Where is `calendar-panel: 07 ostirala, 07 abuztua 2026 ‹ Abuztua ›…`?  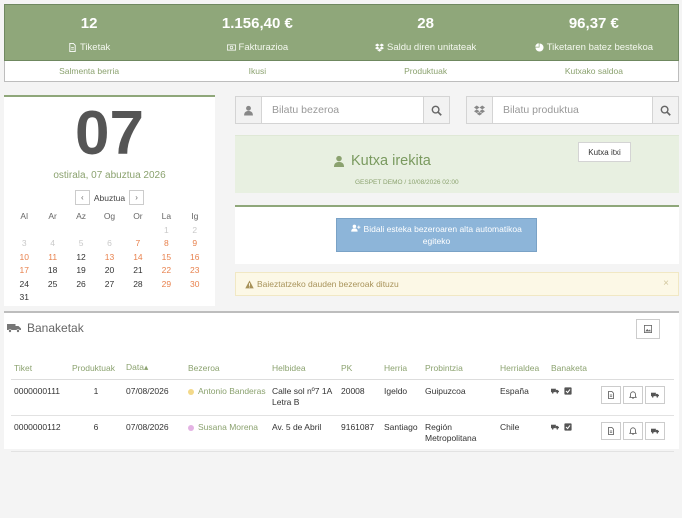 calendar-panel: 07 ostirala, 07 abuztua 2026 ‹ Abuztua ›… is located at coordinates (109, 200).